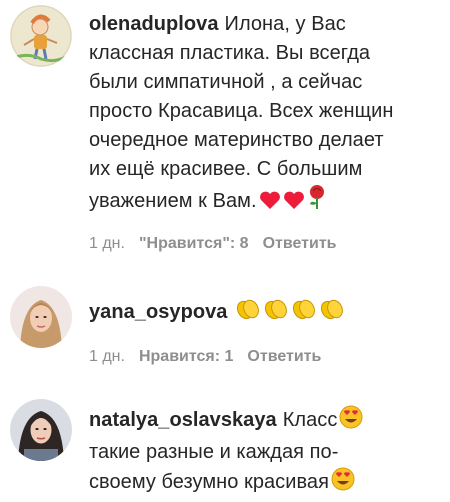  I want to click on comment-line: Илона, у Вас, so click(285, 24).